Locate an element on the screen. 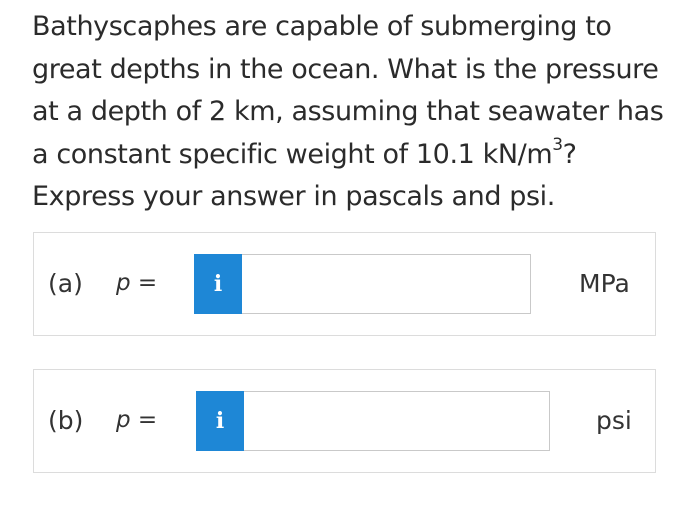 The width and height of the screenshot is (700, 507). part-b-answer-input is located at coordinates (397, 421).